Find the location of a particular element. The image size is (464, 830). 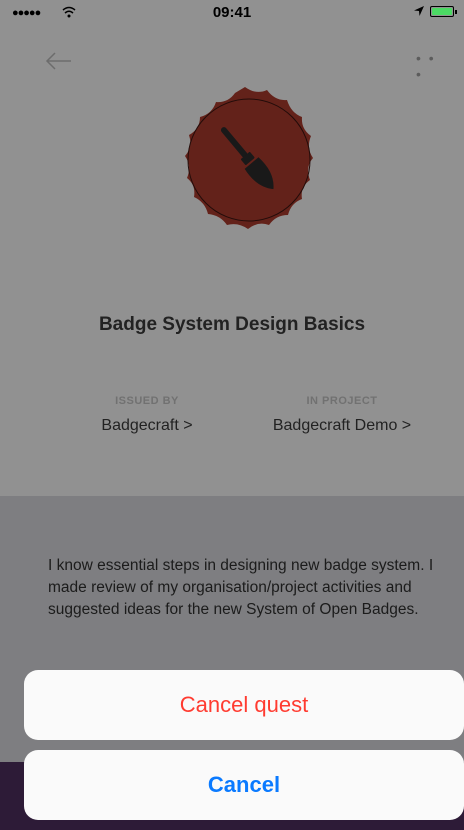

status-time: 09:41 is located at coordinates (232, 12).